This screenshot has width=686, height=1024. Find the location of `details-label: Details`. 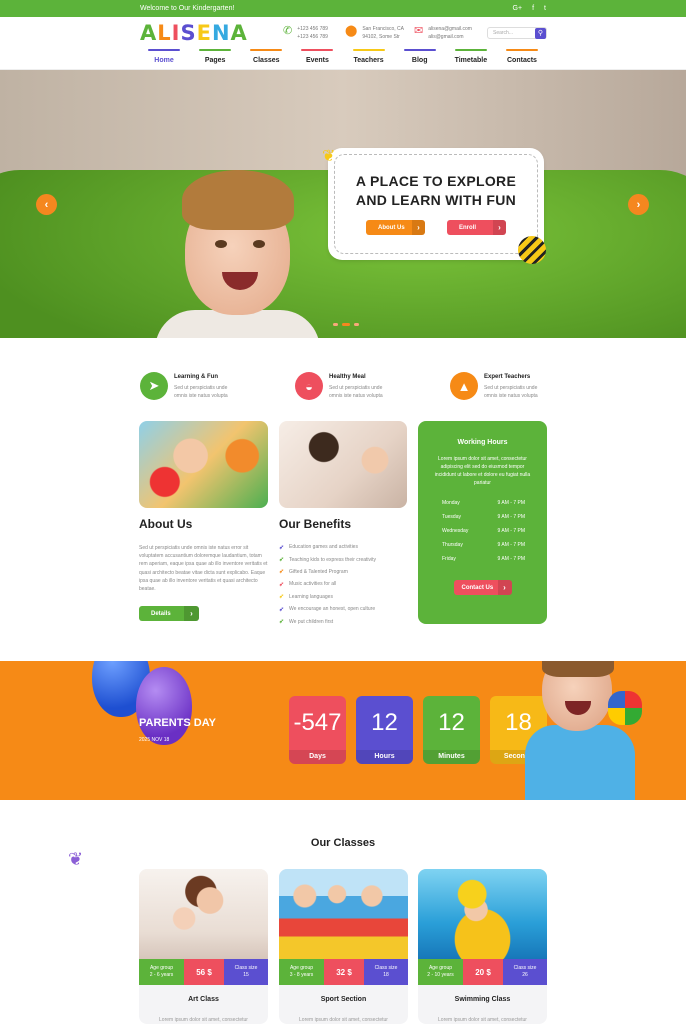

details-label: Details is located at coordinates (161, 613).